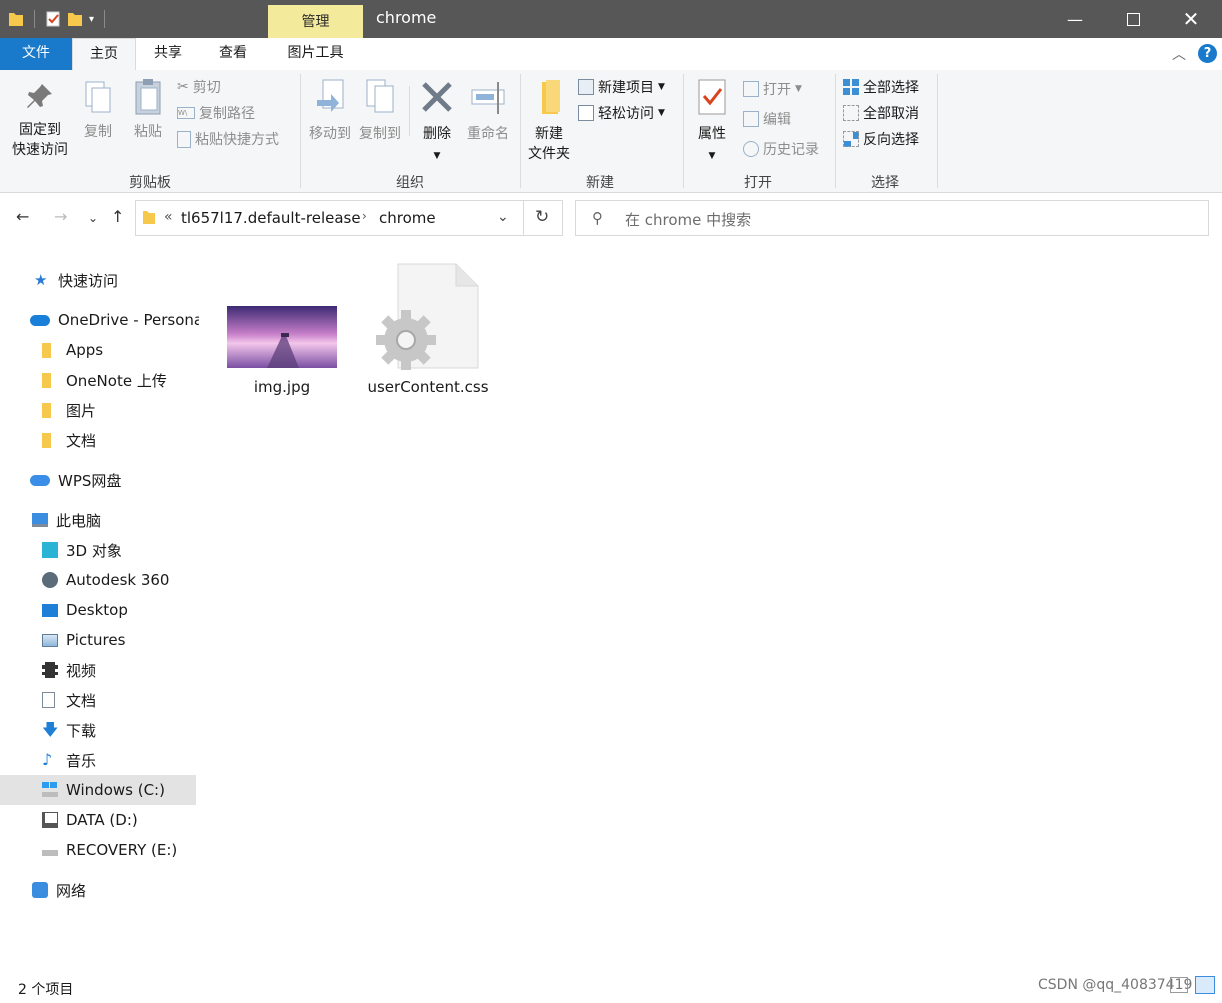  Describe the element at coordinates (99, 700) in the screenshot. I see `nav-documents: 文档` at that location.